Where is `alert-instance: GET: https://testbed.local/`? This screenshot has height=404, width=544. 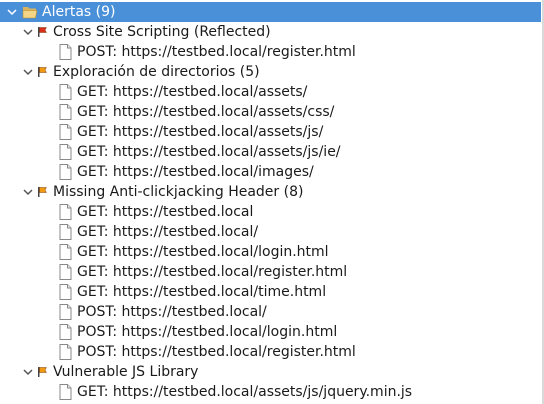
alert-instance: GET: https://testbed.local/ is located at coordinates (272, 232).